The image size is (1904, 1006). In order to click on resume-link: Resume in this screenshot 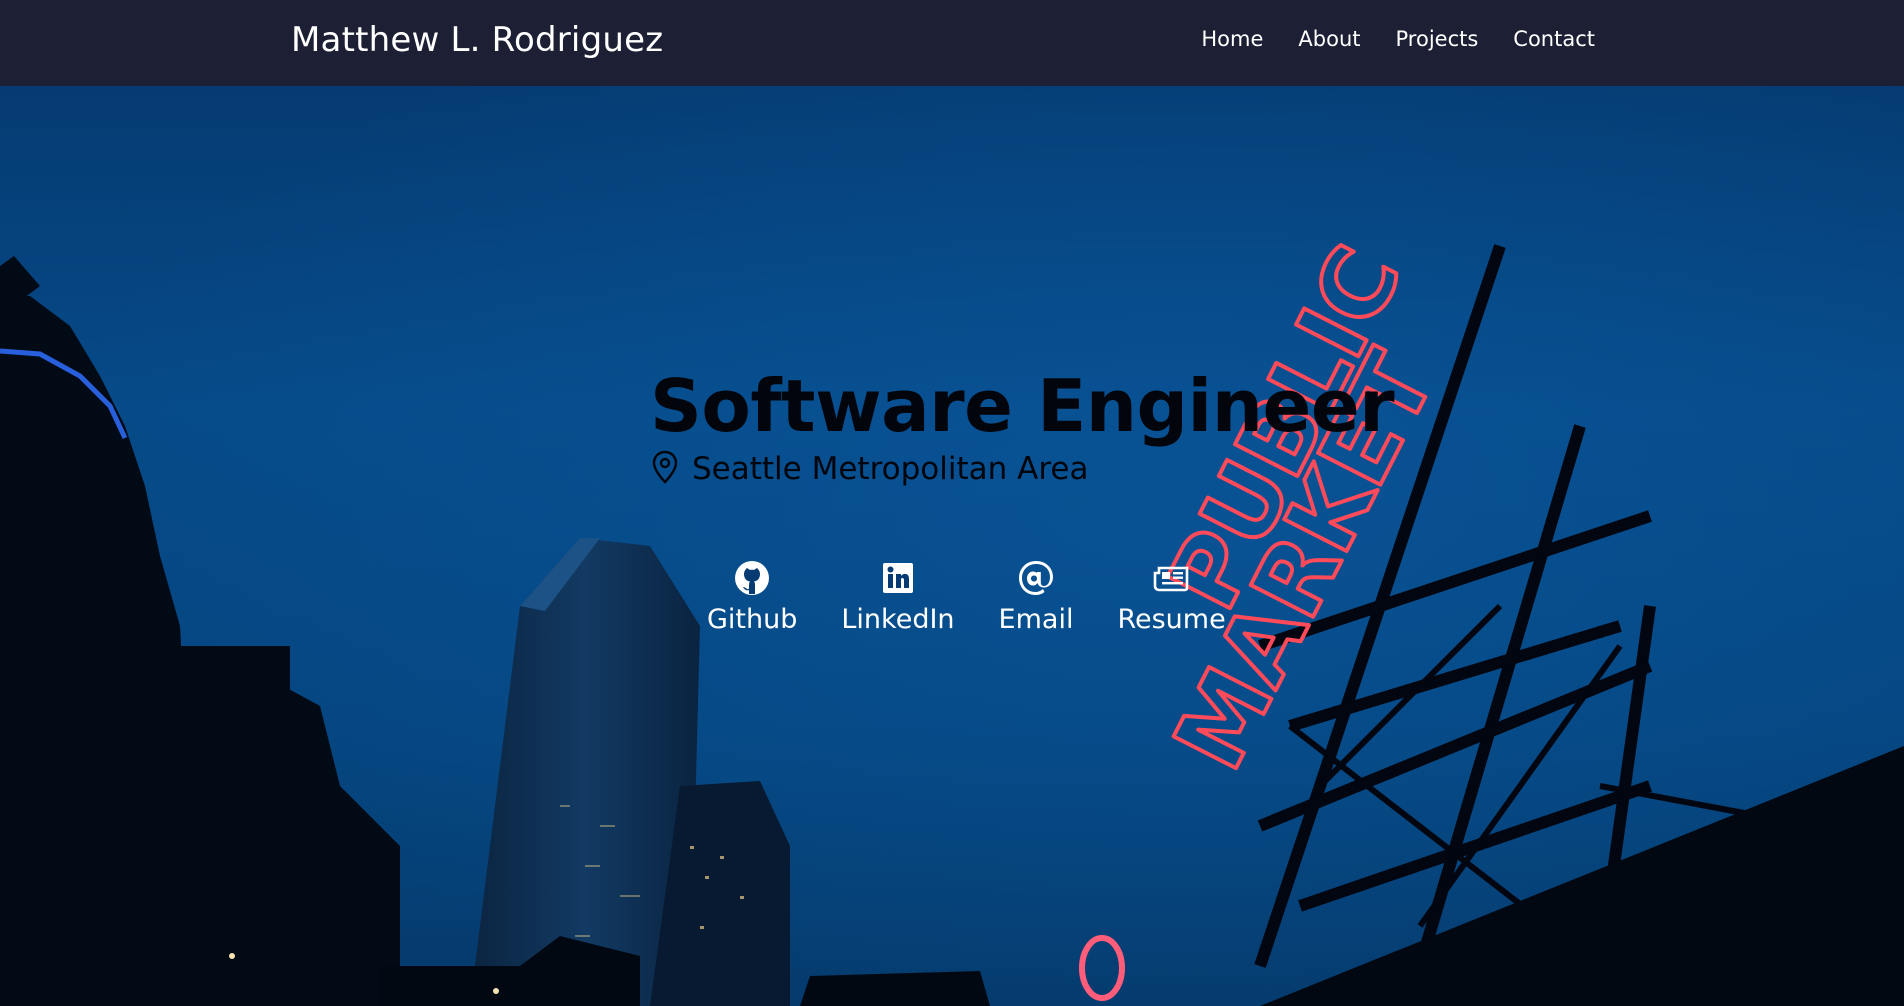, I will do `click(1171, 597)`.